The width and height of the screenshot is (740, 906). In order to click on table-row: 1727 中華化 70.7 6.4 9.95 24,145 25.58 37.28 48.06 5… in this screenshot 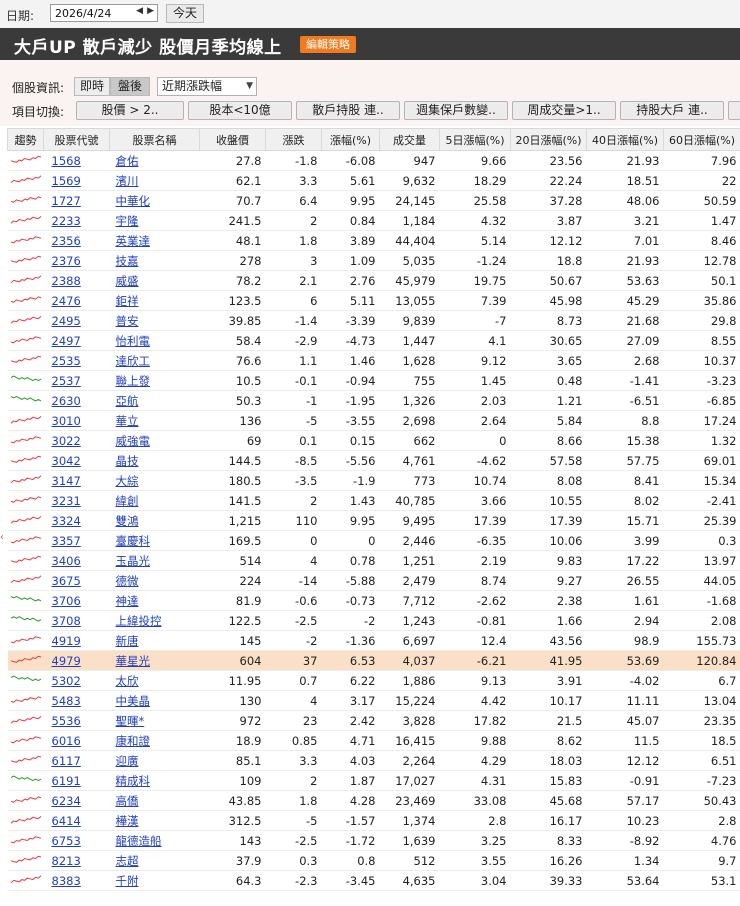, I will do `click(373, 200)`.